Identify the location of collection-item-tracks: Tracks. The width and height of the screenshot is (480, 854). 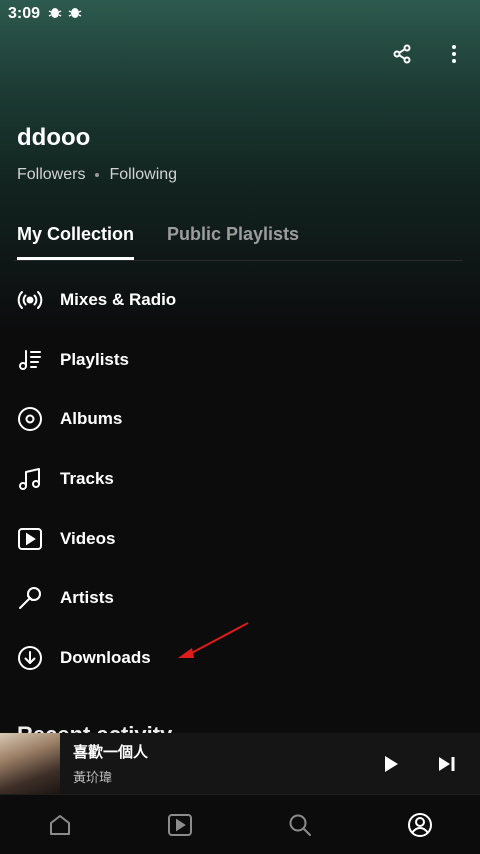
(240, 479).